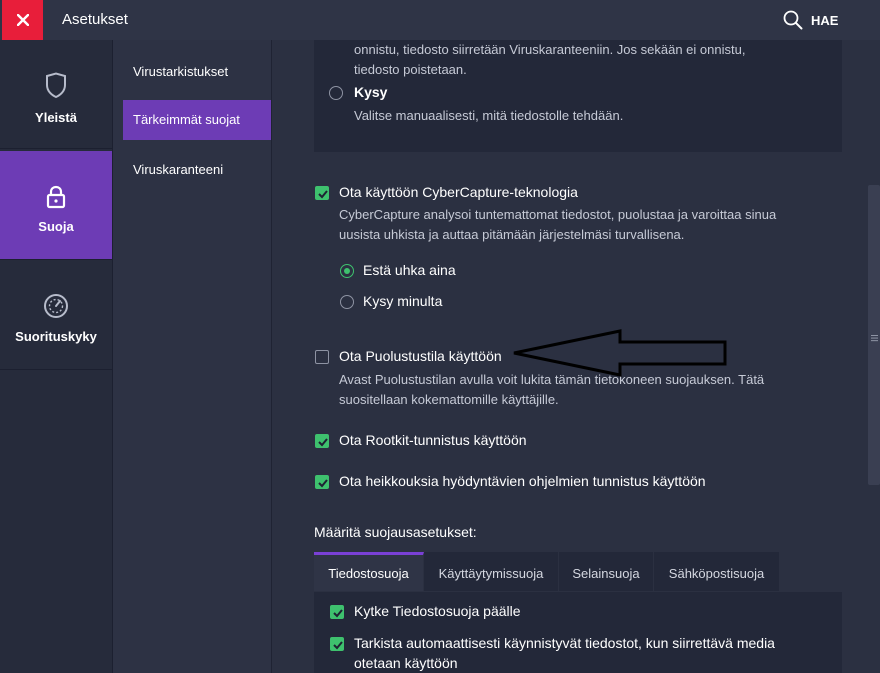 This screenshot has height=673, width=880. I want to click on subnav-item-virus-chest: Viruskaranteeni, so click(197, 170).